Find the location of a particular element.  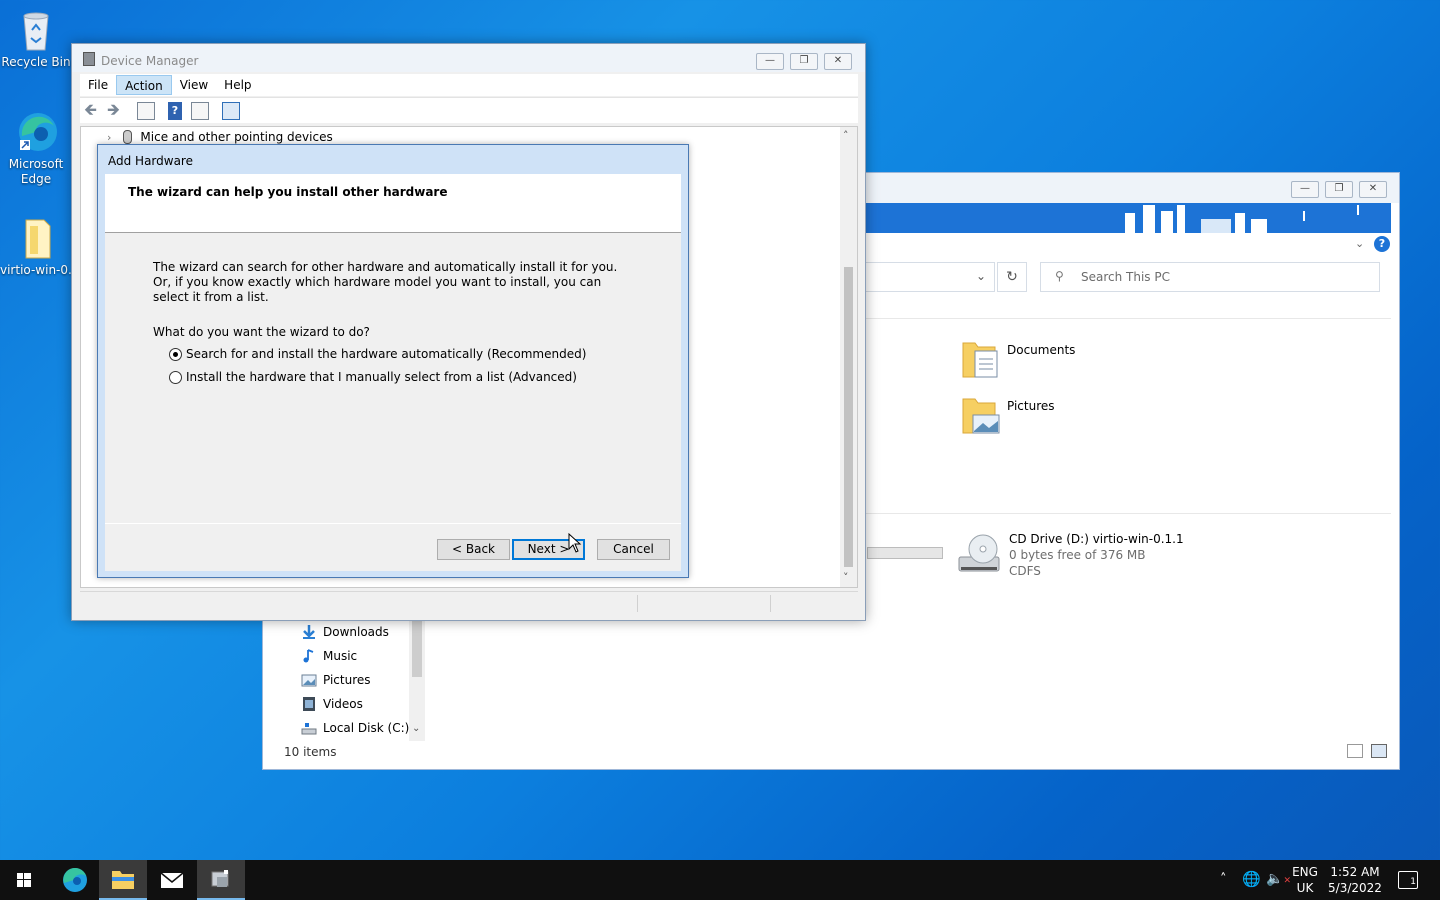

scroll-up-arrow-icon: ˄ is located at coordinates (846, 135).